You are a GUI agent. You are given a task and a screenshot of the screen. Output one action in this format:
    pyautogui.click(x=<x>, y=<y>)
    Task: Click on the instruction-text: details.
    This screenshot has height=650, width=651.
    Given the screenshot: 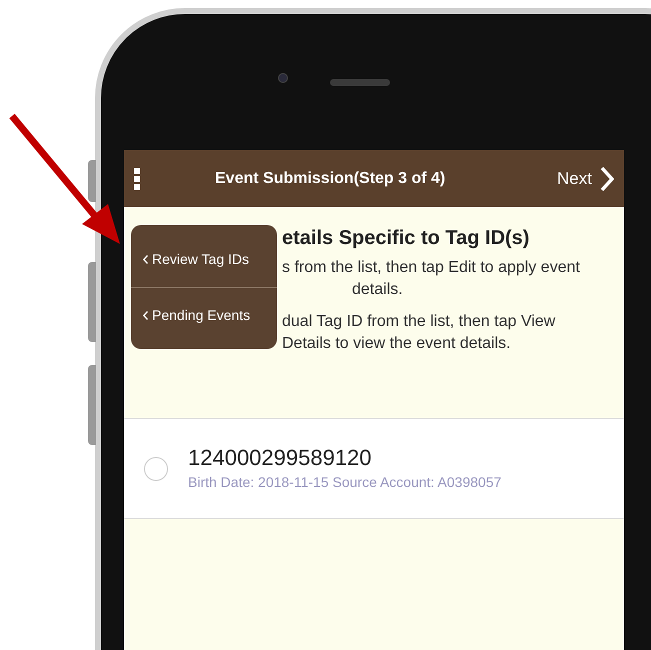 What is the action you would take?
    pyautogui.click(x=377, y=290)
    